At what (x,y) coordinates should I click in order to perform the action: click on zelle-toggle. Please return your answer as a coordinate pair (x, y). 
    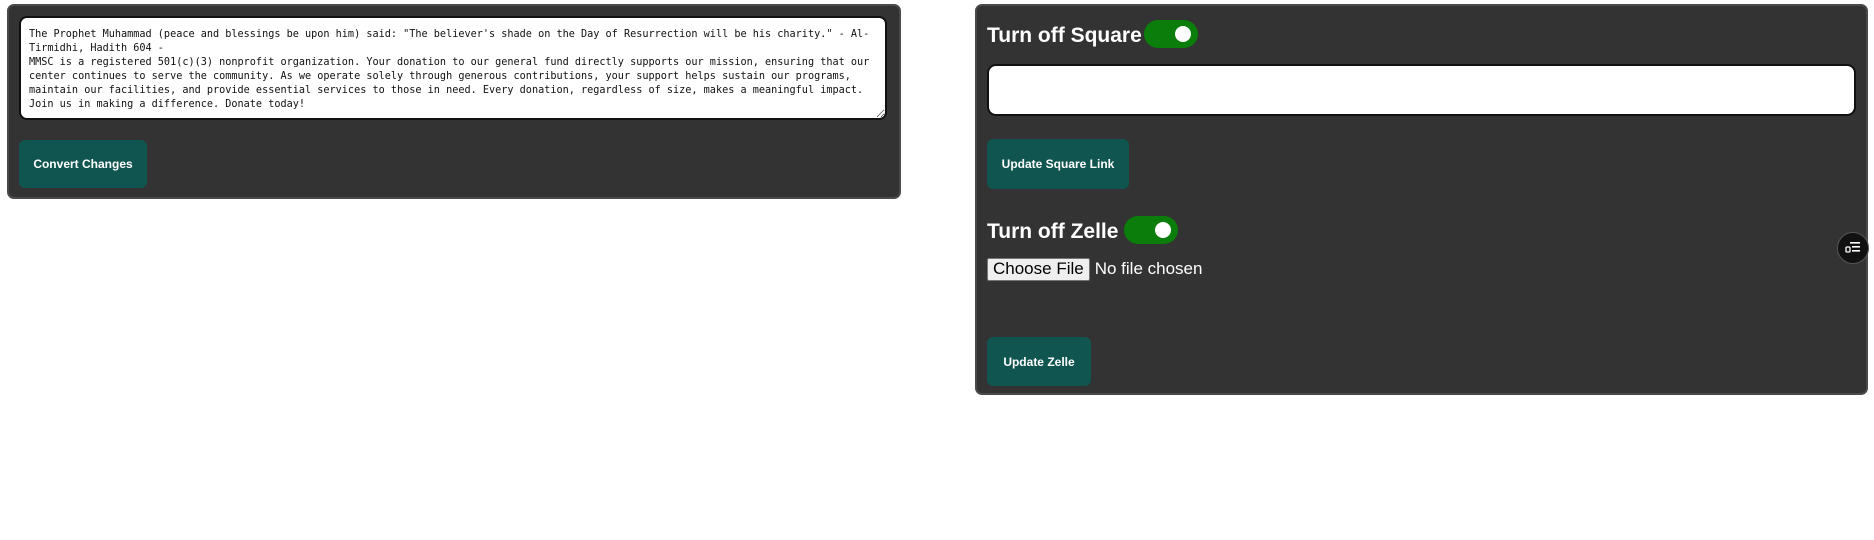
    Looking at the image, I should click on (1151, 230).